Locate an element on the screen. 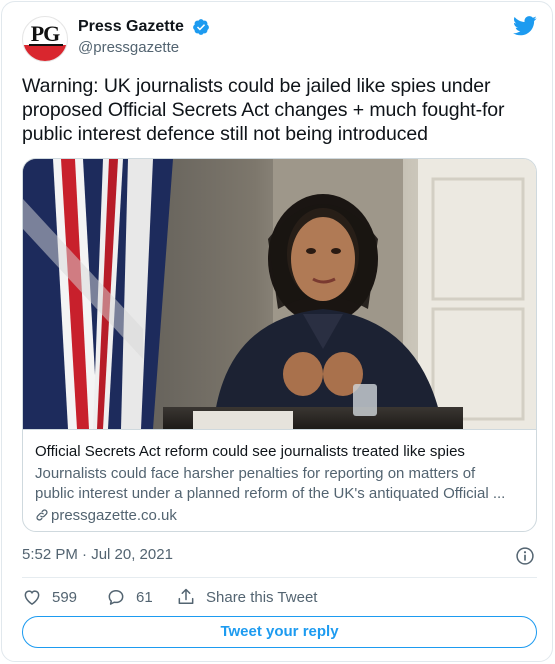  reply-icon is located at coordinates (116, 597).